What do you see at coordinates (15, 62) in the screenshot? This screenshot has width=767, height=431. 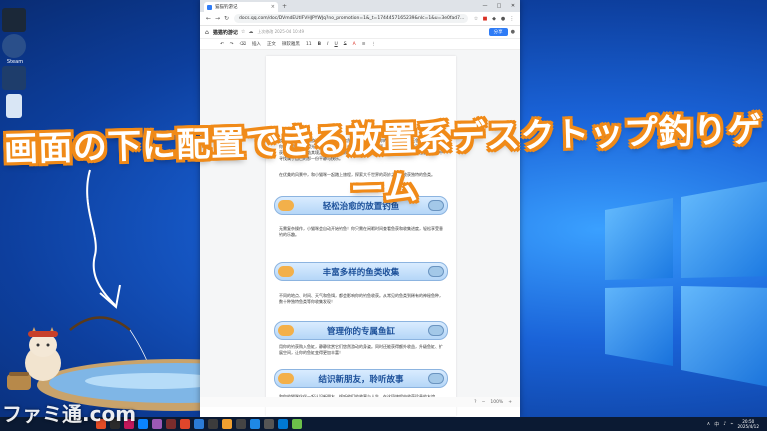 I see `steam-desktop-label: Steam` at bounding box center [15, 62].